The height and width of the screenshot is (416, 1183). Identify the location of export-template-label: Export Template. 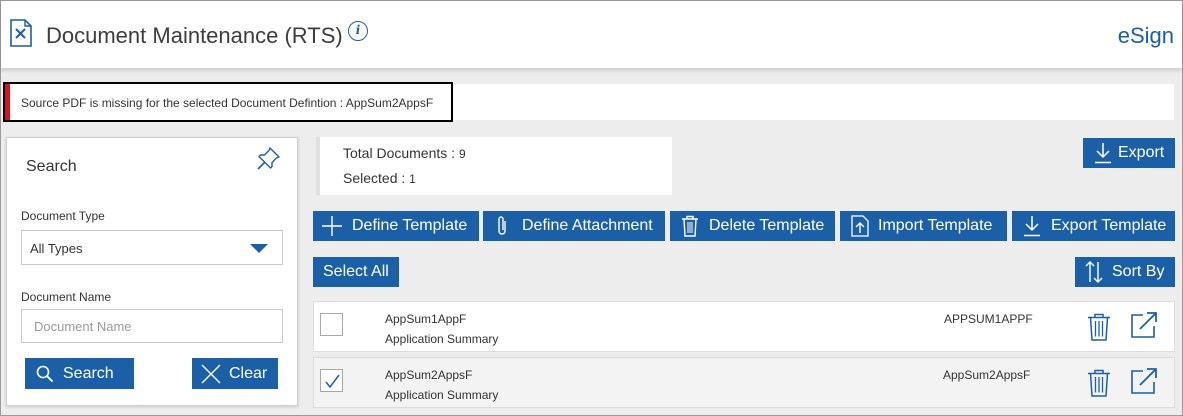
(1109, 225).